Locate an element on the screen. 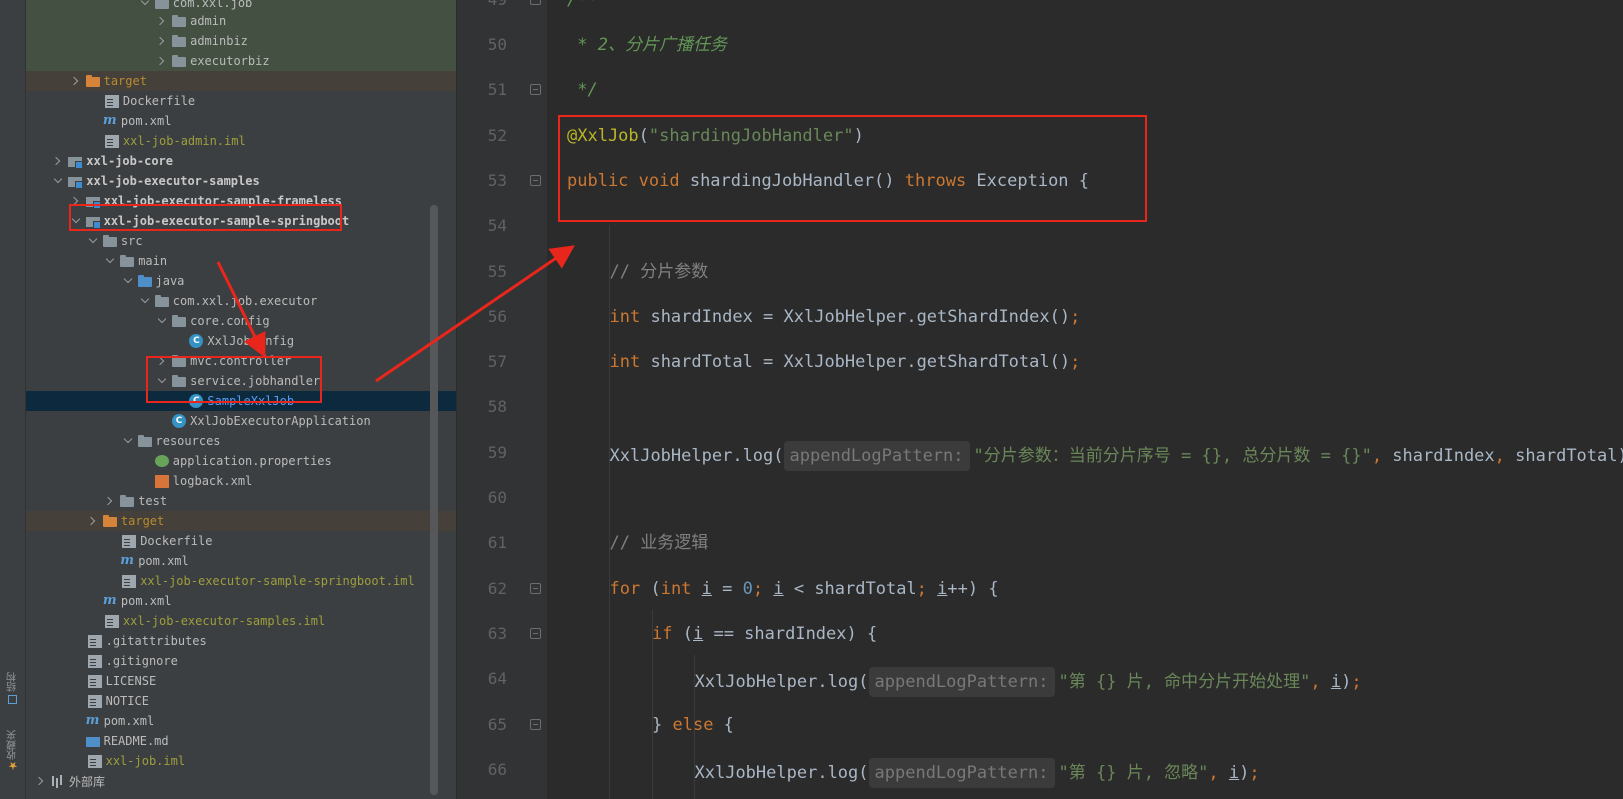  arrow-class-to-code is located at coordinates (475, 314).